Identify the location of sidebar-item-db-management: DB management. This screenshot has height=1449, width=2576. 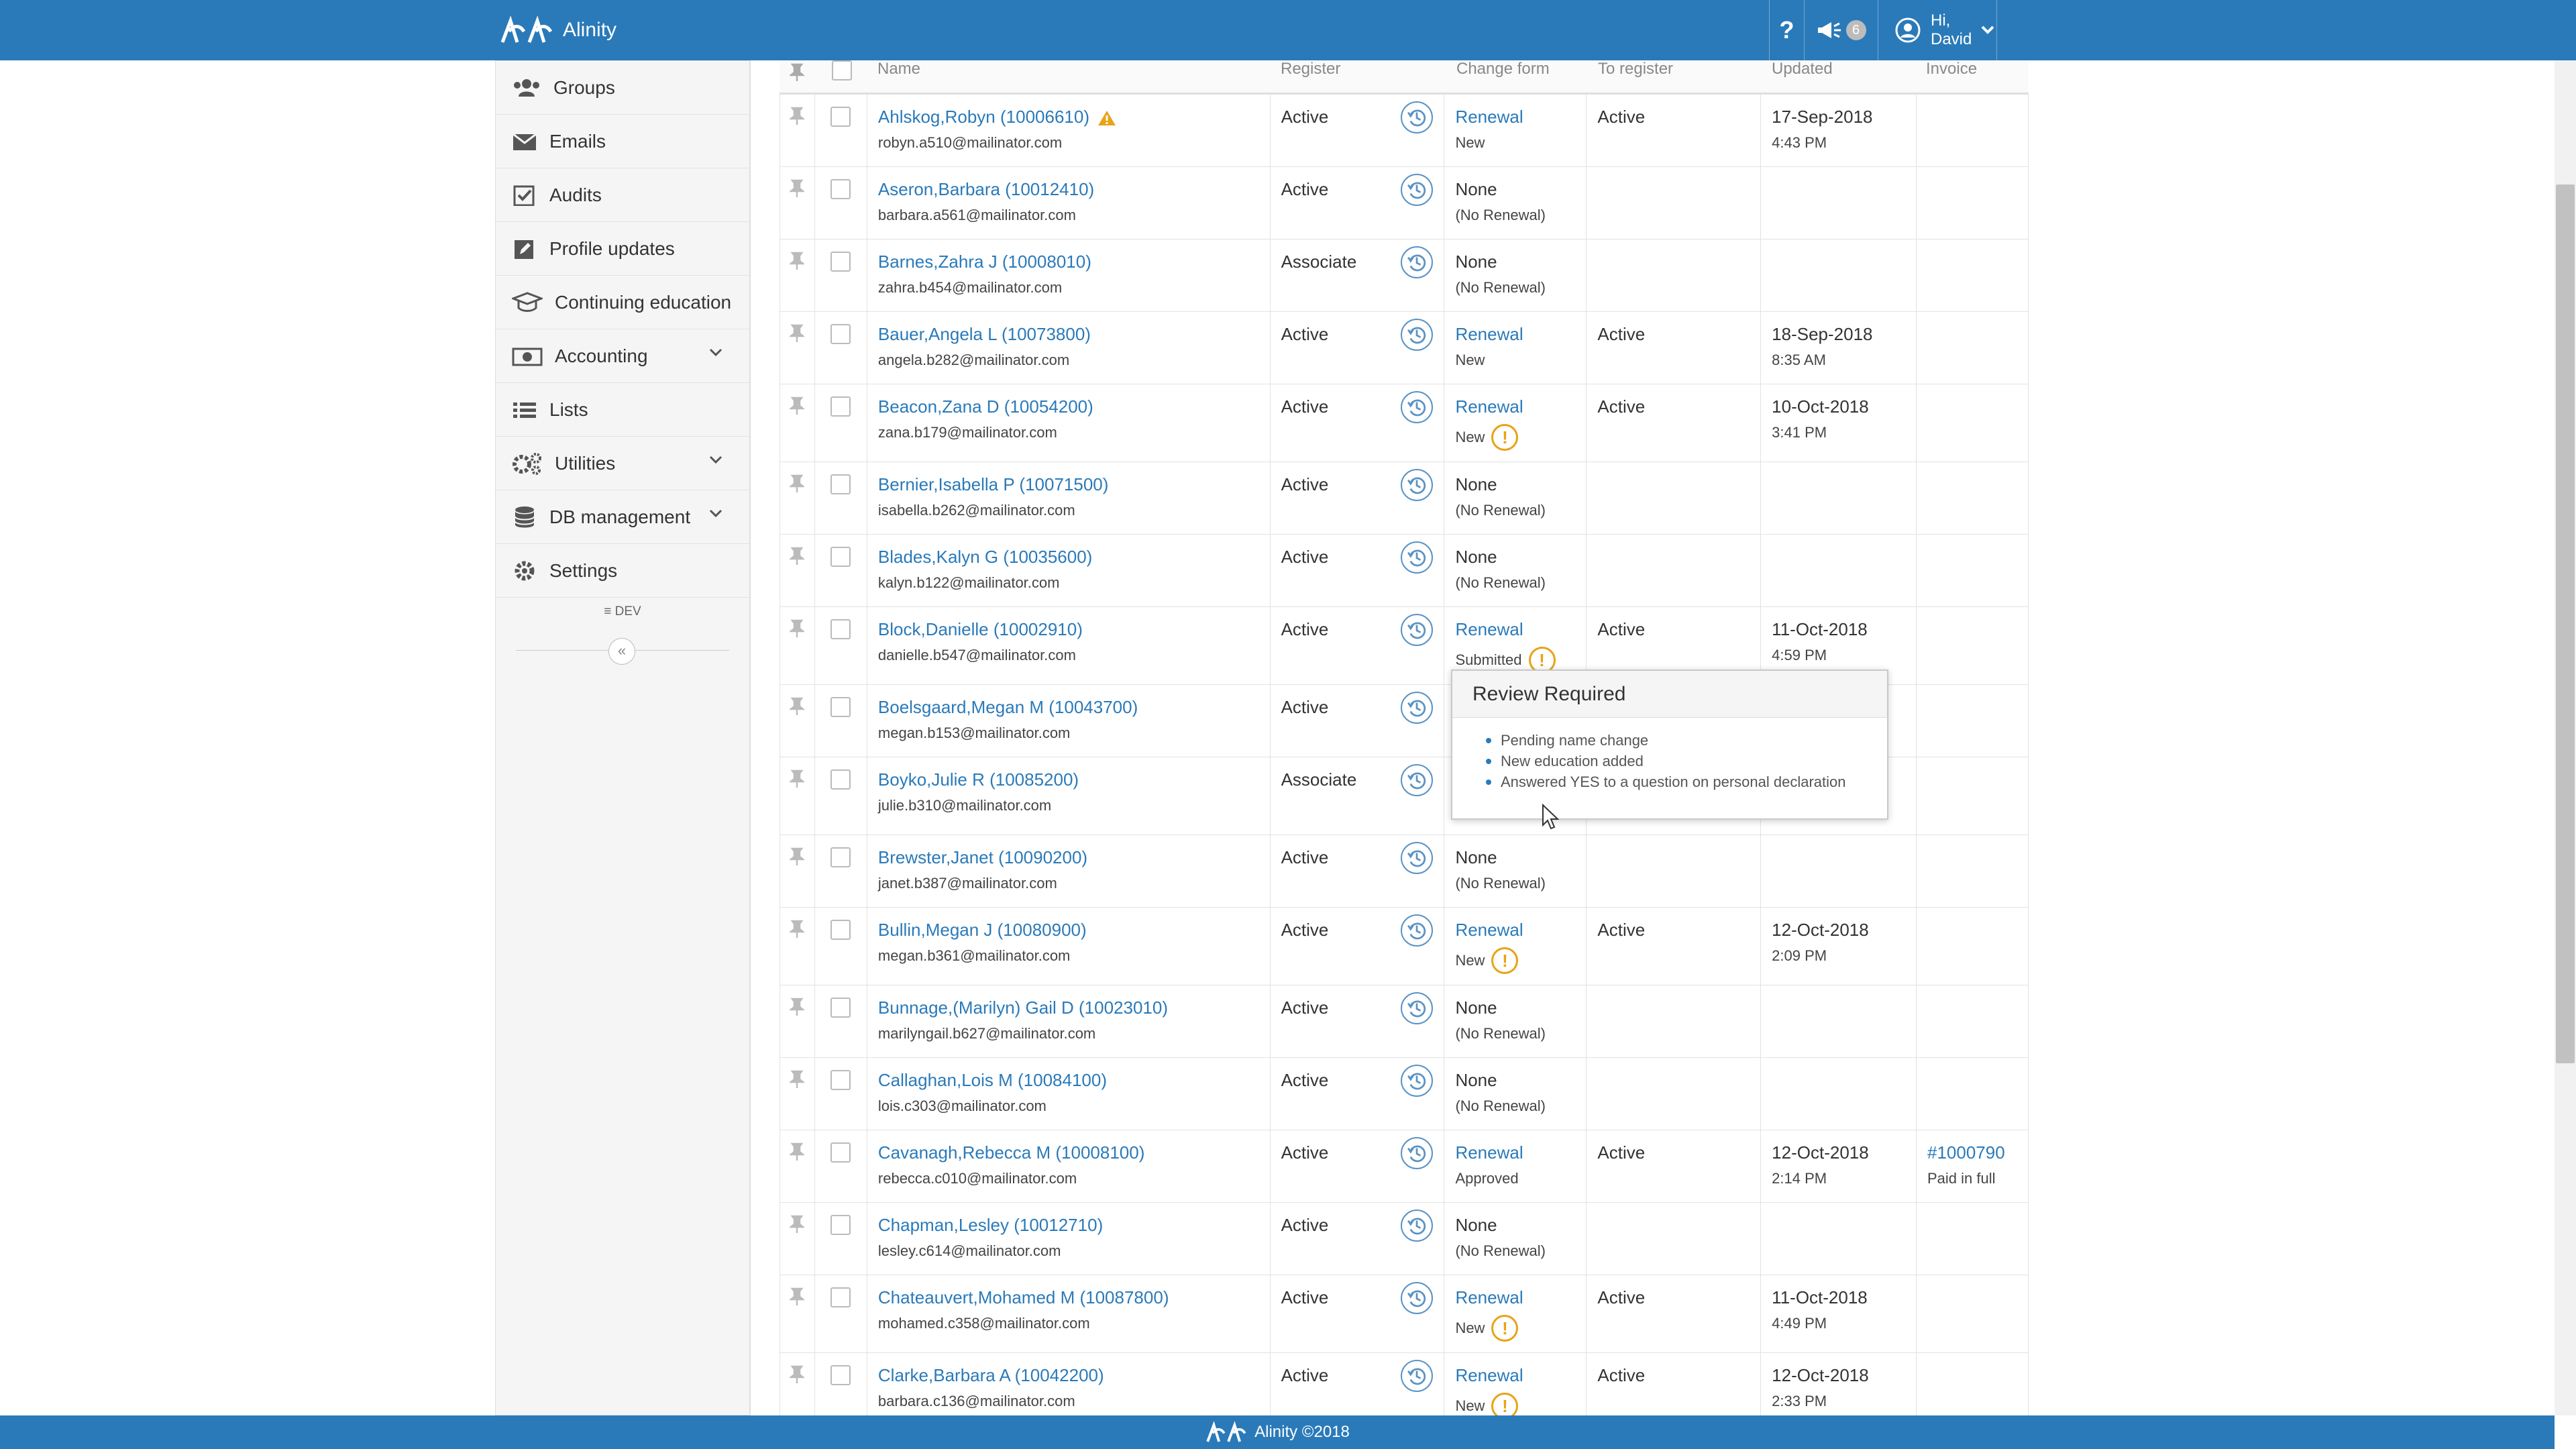
(622, 517).